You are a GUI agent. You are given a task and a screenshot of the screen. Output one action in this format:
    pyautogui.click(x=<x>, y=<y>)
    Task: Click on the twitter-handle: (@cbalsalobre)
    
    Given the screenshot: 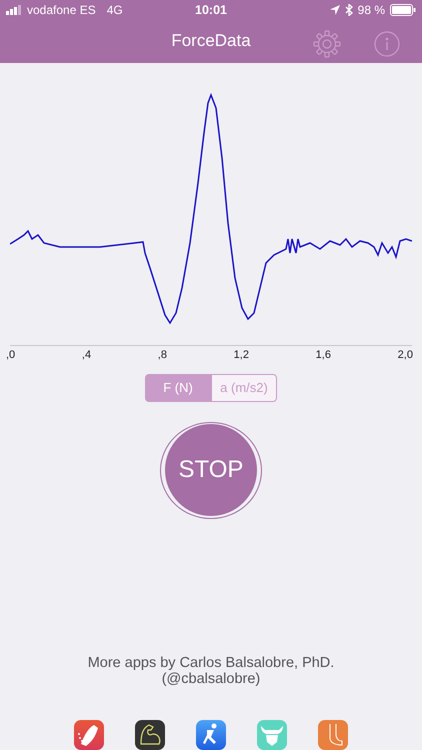 What is the action you would take?
    pyautogui.click(x=211, y=679)
    